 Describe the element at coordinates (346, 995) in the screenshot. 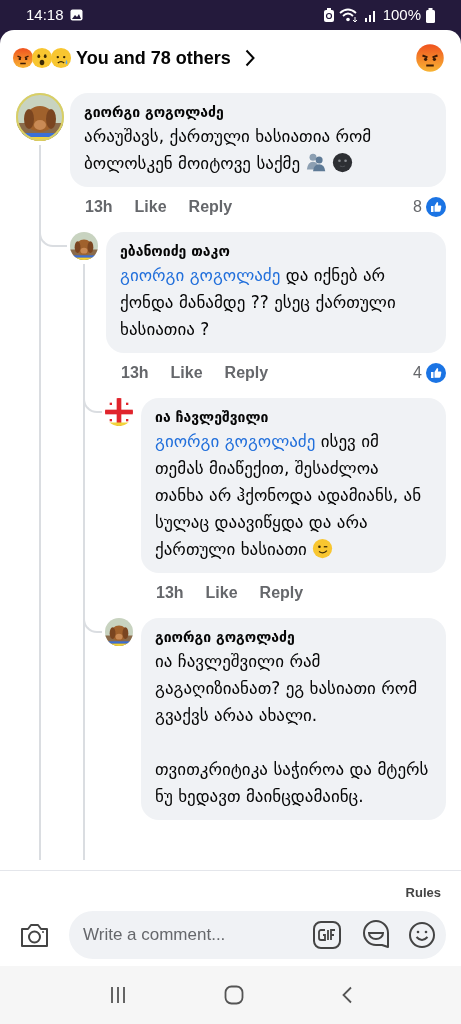

I see `back-icon` at that location.